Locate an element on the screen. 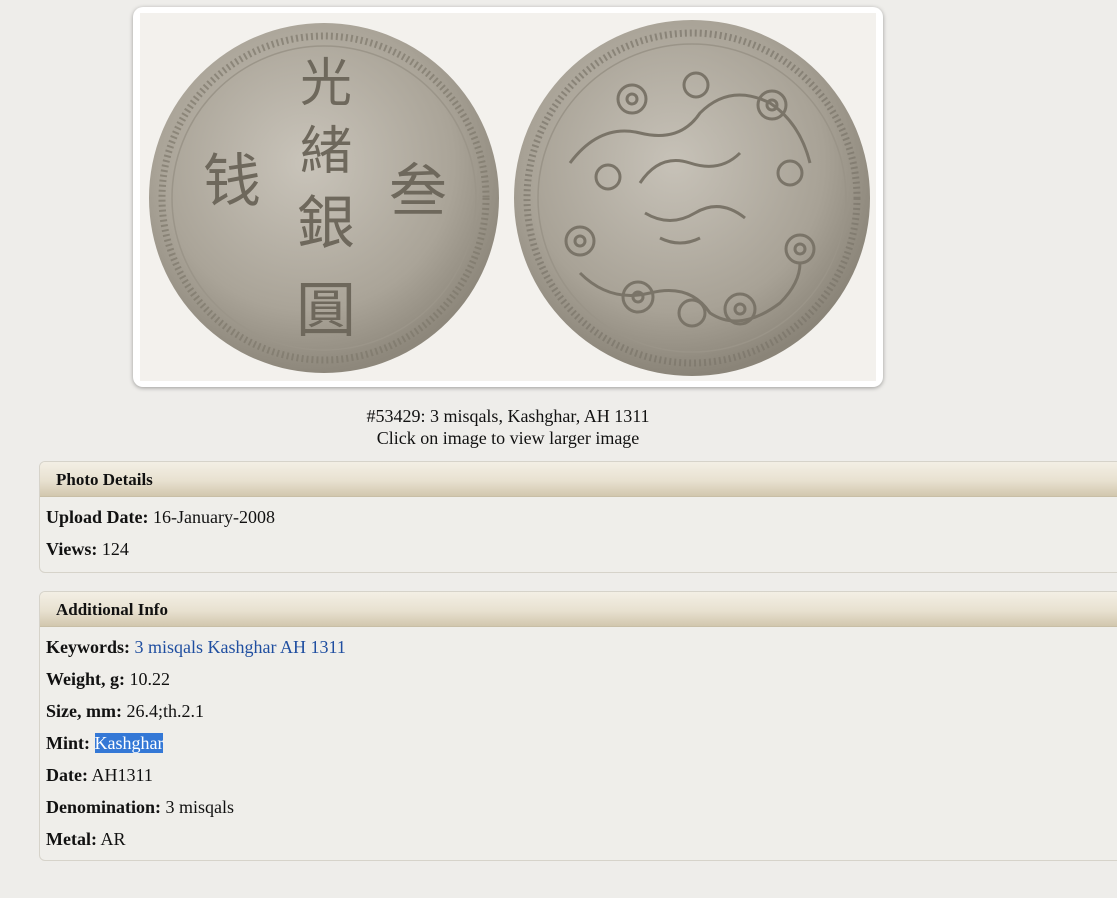 This screenshot has height=898, width=1117. field-label: Date: is located at coordinates (67, 775).